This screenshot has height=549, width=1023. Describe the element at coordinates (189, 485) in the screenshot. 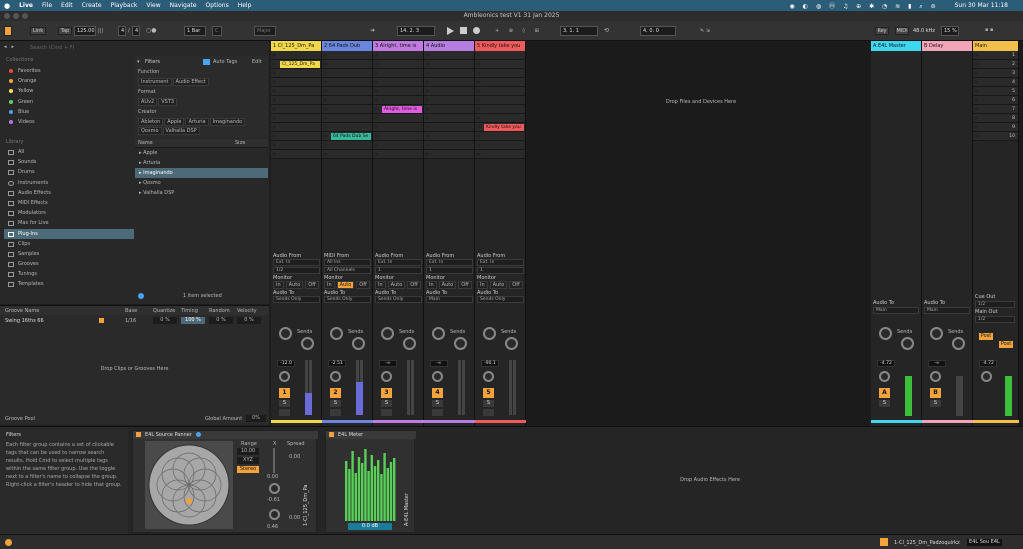

I see `panner-display` at that location.